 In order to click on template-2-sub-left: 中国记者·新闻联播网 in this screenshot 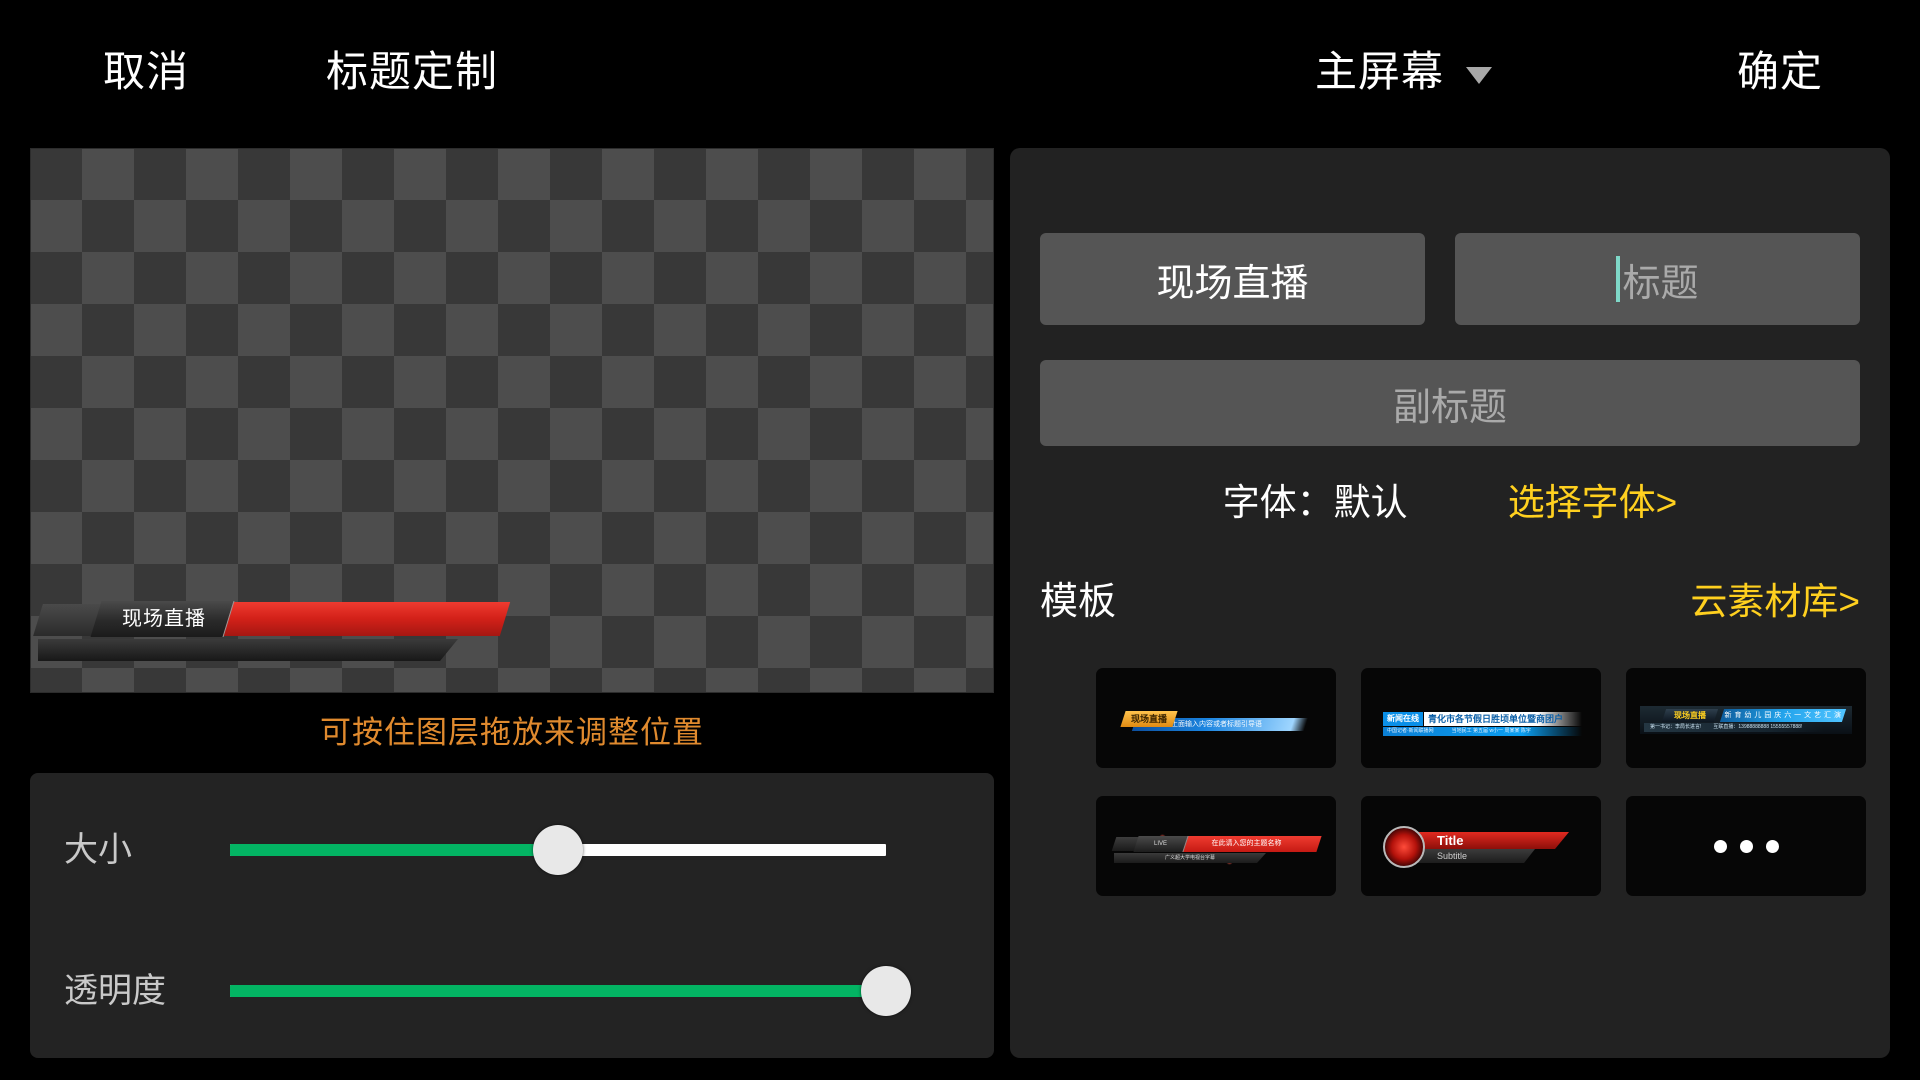, I will do `click(1410, 731)`.